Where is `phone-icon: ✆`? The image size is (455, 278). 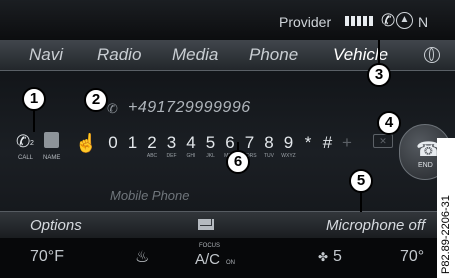 phone-icon: ✆ is located at coordinates (388, 20).